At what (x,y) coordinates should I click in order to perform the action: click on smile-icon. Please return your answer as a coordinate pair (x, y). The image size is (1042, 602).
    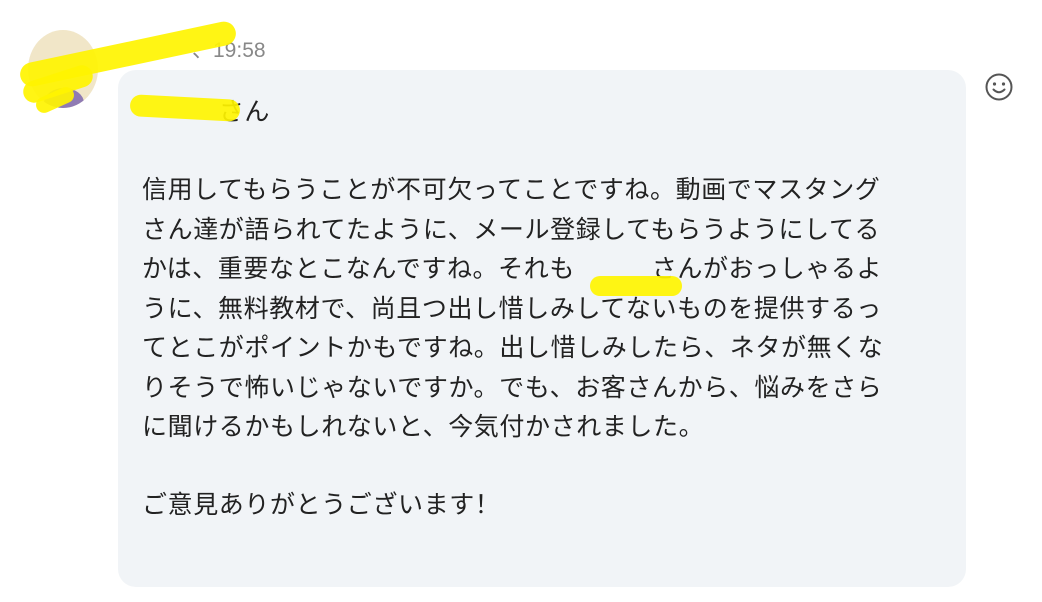
    Looking at the image, I should click on (999, 87).